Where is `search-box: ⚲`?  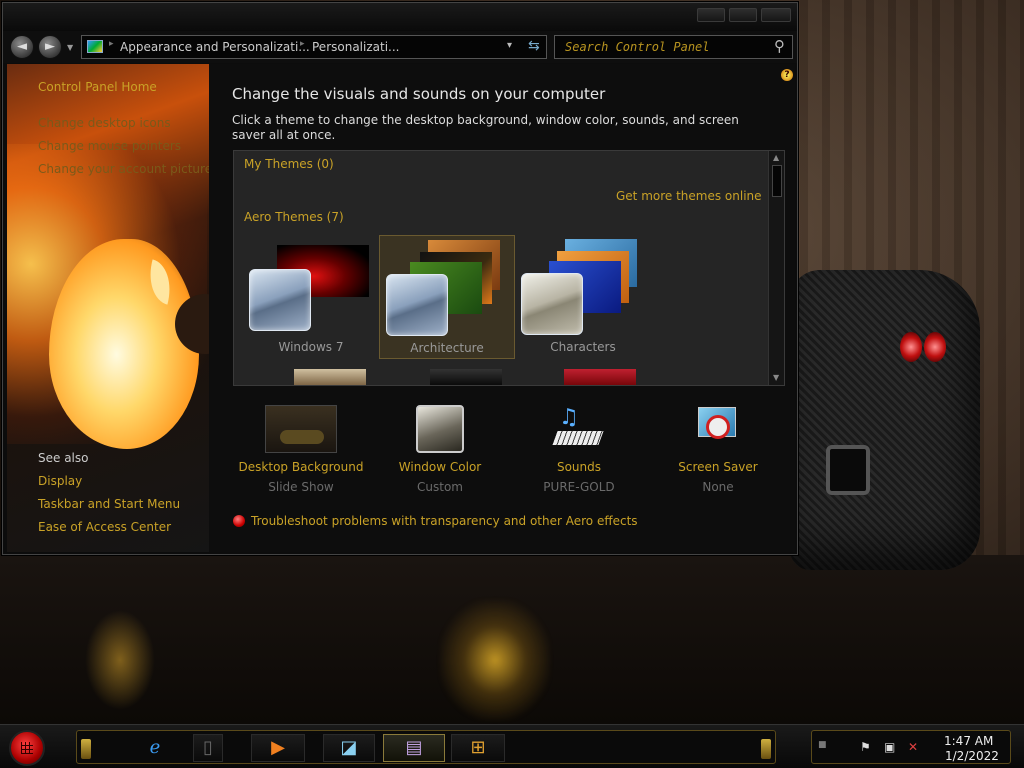 search-box: ⚲ is located at coordinates (673, 47).